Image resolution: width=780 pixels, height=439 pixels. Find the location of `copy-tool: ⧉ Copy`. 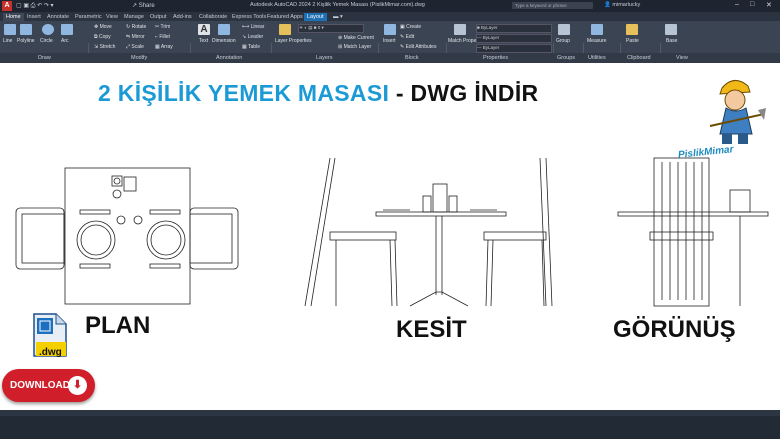

copy-tool: ⧉ Copy is located at coordinates (102, 37).